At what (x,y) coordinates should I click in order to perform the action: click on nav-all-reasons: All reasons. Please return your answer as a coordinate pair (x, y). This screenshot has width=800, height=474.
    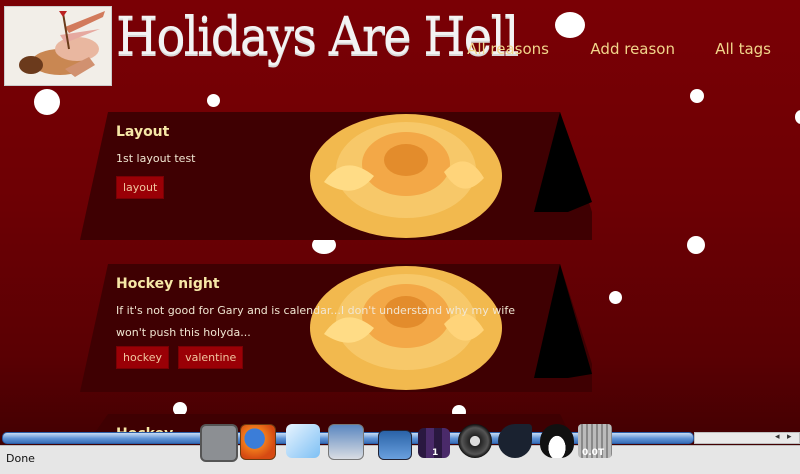
    Looking at the image, I should click on (508, 49).